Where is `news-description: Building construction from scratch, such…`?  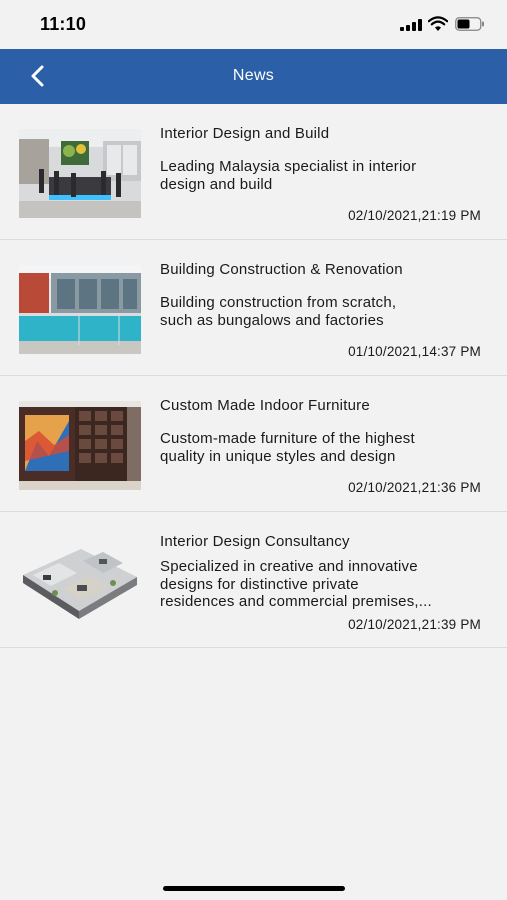 news-description: Building construction from scratch, such… is located at coordinates (278, 311).